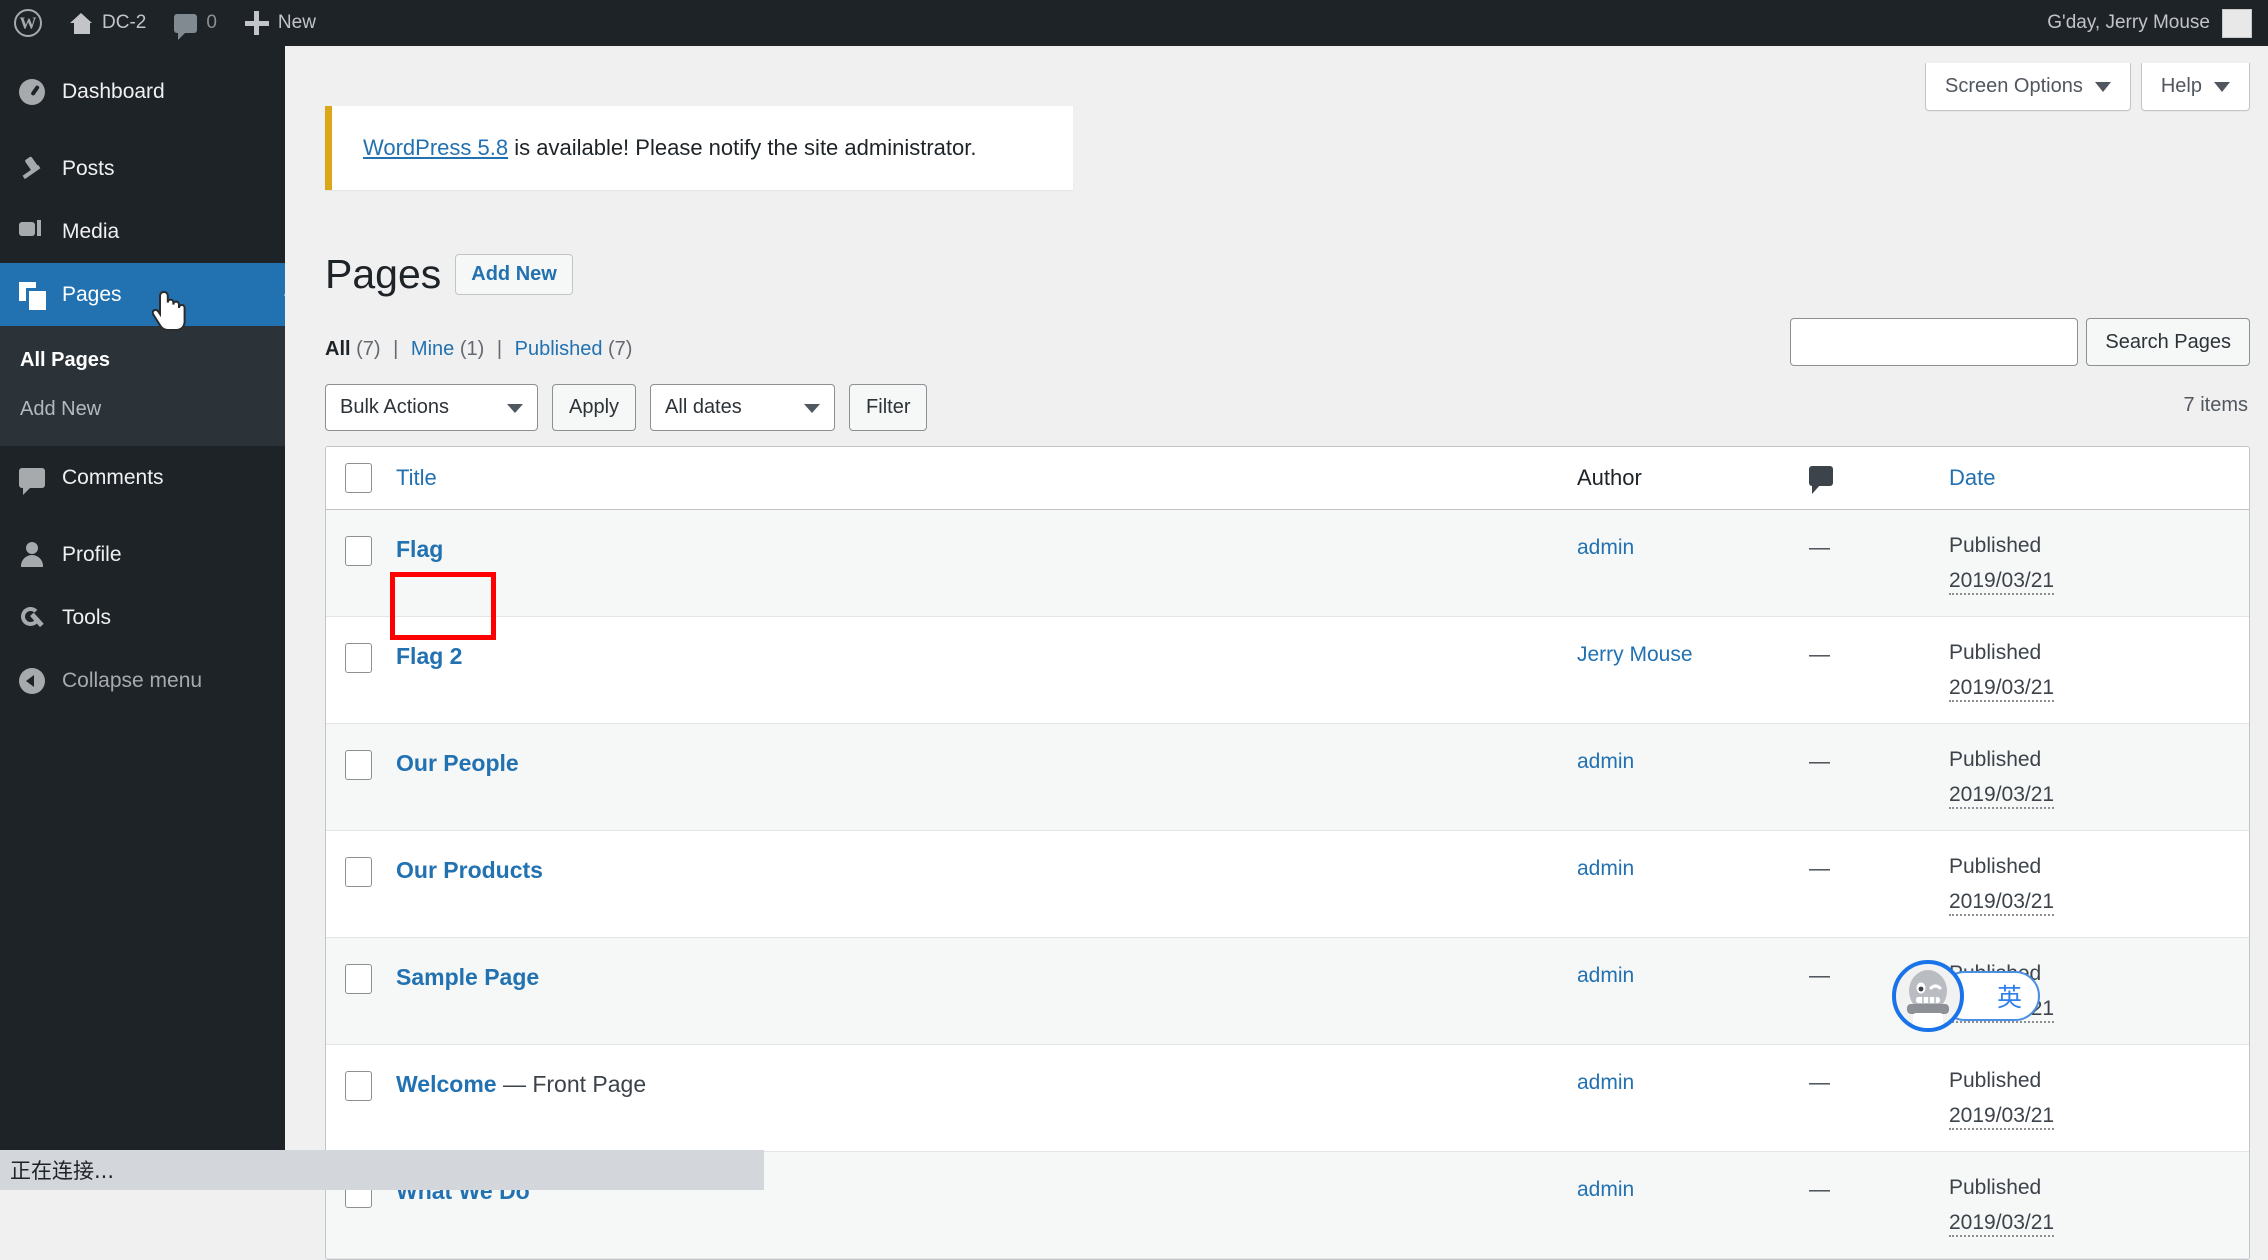 The image size is (2268, 1260). What do you see at coordinates (432, 349) in the screenshot?
I see `filter-link-mine: Mine` at bounding box center [432, 349].